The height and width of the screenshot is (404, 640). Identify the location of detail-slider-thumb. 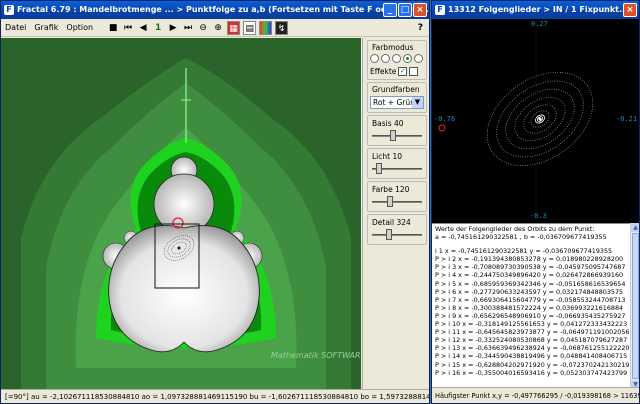
(389, 234).